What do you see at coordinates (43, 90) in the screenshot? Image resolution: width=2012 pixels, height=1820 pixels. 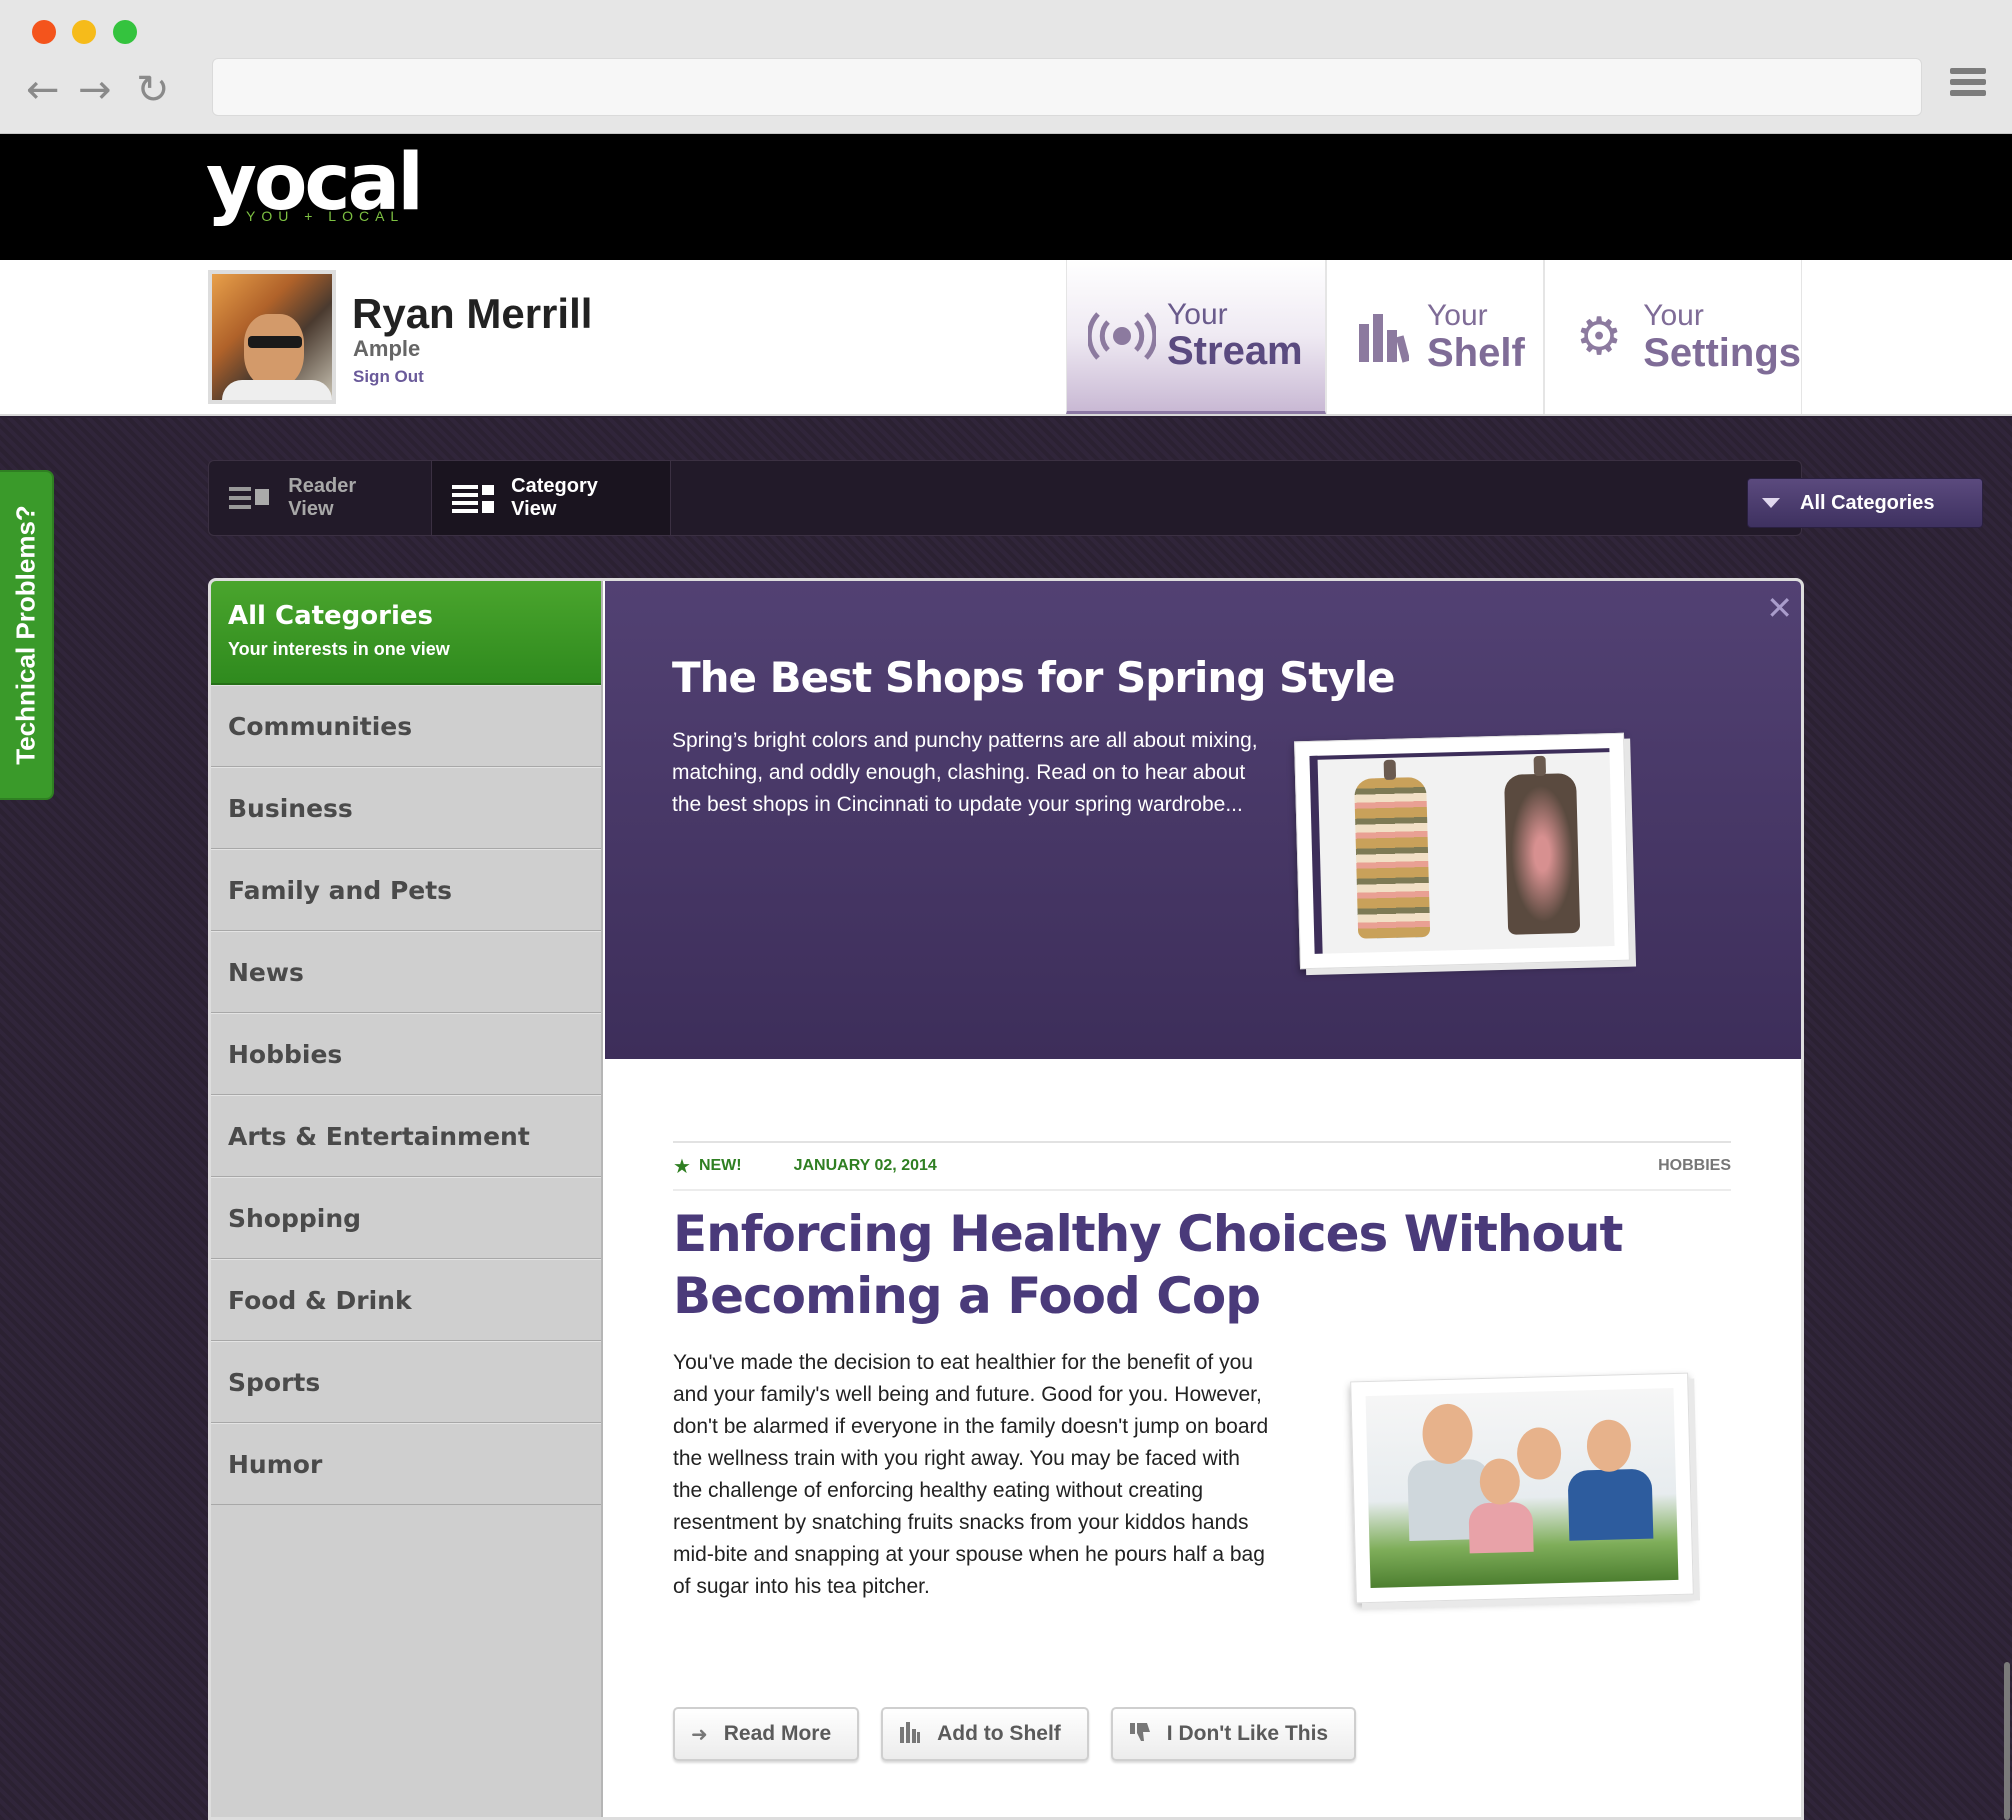 I see `arrow-left-icon: ←` at bounding box center [43, 90].